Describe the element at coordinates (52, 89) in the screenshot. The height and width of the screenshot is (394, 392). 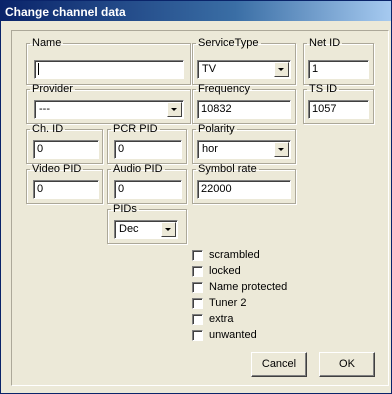
I see `provider-label: Provider` at that location.